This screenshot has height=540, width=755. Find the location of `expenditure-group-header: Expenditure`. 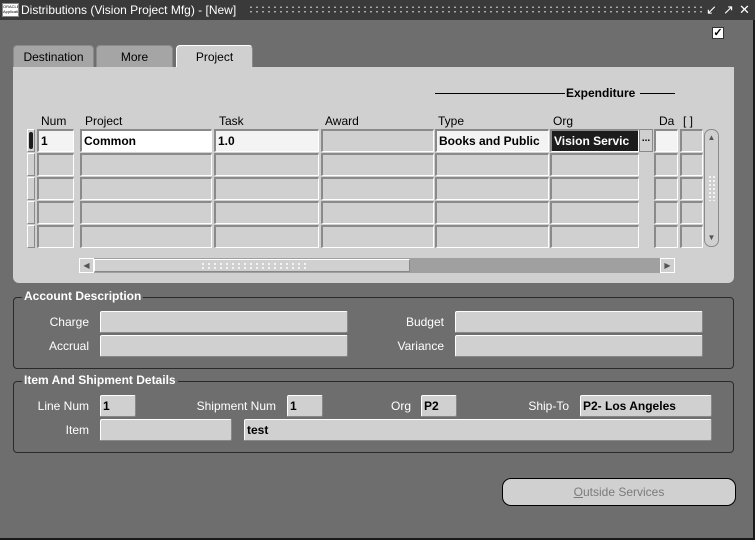

expenditure-group-header: Expenditure is located at coordinates (555, 93).